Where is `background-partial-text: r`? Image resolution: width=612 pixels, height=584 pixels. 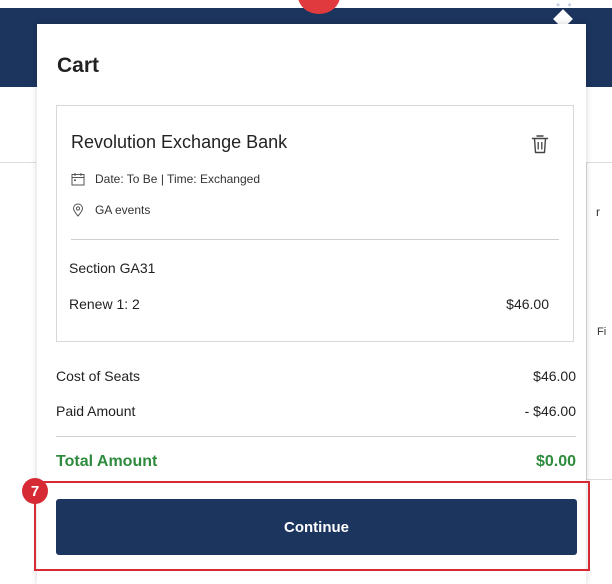
background-partial-text: r is located at coordinates (598, 212).